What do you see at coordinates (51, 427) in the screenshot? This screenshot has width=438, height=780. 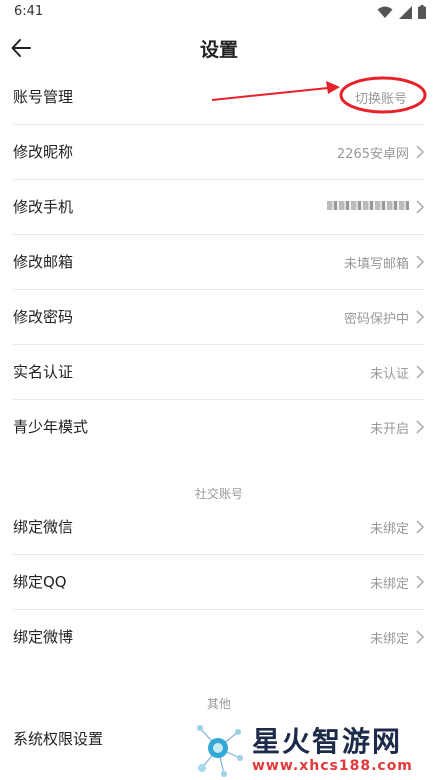 I see `row-label: 青少年模式` at bounding box center [51, 427].